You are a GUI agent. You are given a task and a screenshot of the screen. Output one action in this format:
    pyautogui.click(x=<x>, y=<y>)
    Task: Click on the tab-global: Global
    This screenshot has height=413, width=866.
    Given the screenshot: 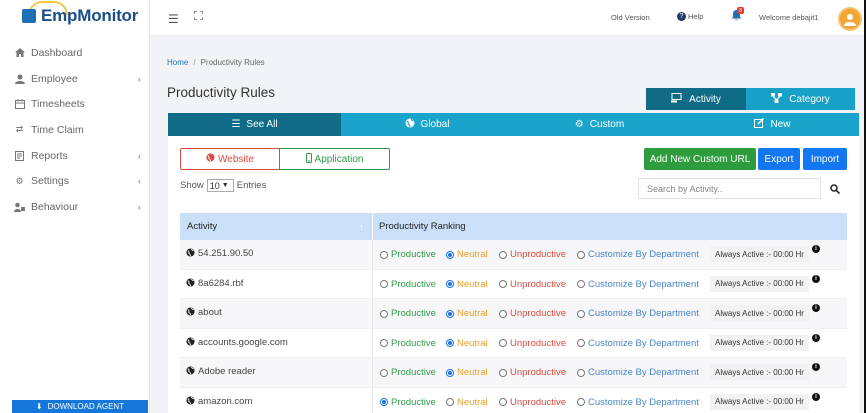 What is the action you would take?
    pyautogui.click(x=427, y=124)
    